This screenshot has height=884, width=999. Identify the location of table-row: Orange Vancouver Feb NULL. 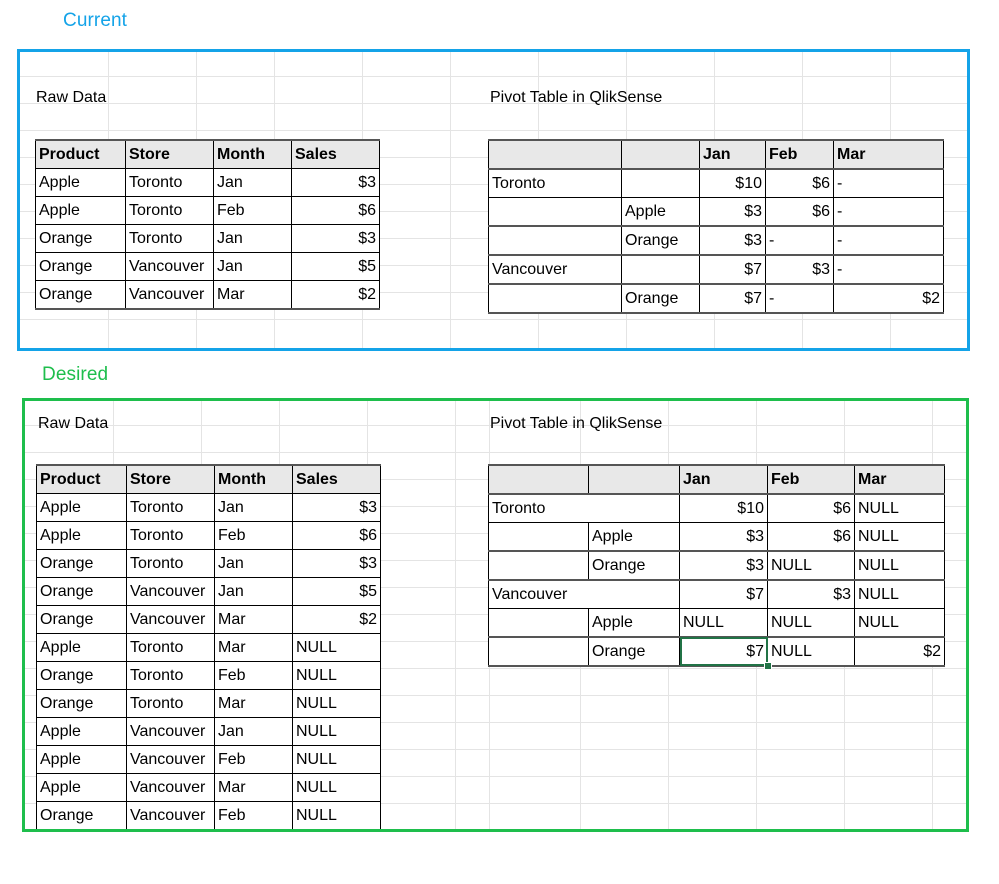
(208, 815).